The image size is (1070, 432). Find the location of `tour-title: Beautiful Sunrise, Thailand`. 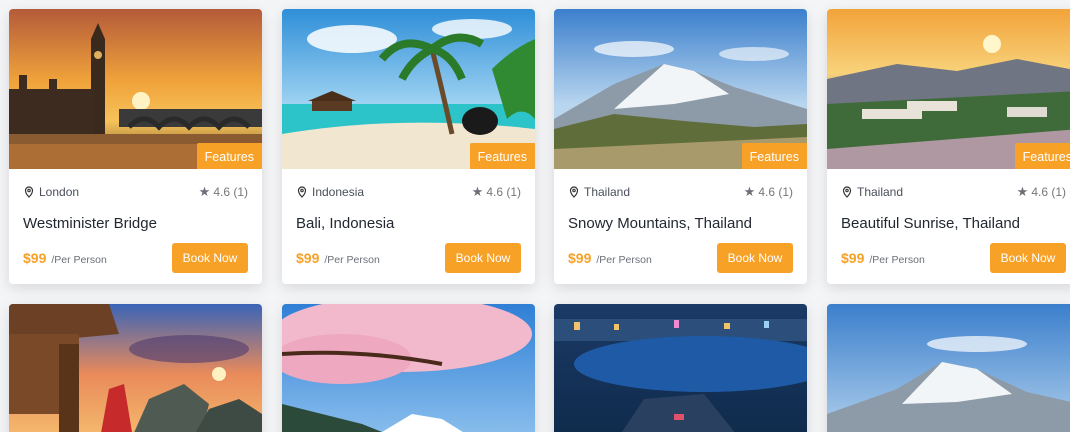

tour-title: Beautiful Sunrise, Thailand is located at coordinates (948, 223).